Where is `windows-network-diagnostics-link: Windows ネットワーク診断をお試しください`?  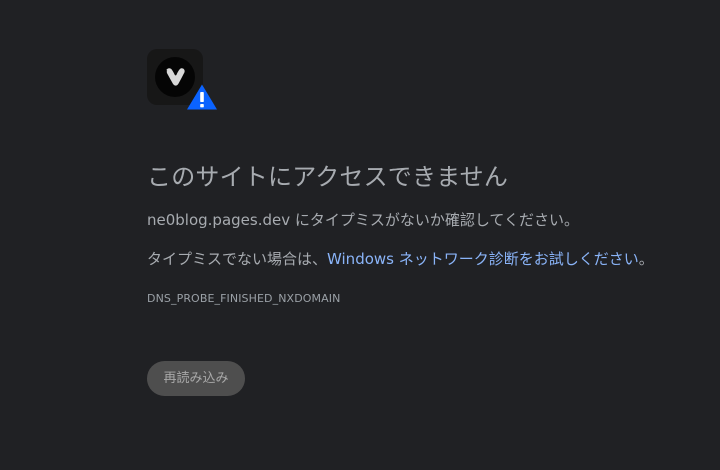 windows-network-diagnostics-link: Windows ネットワーク診断をお試しください is located at coordinates (483, 259).